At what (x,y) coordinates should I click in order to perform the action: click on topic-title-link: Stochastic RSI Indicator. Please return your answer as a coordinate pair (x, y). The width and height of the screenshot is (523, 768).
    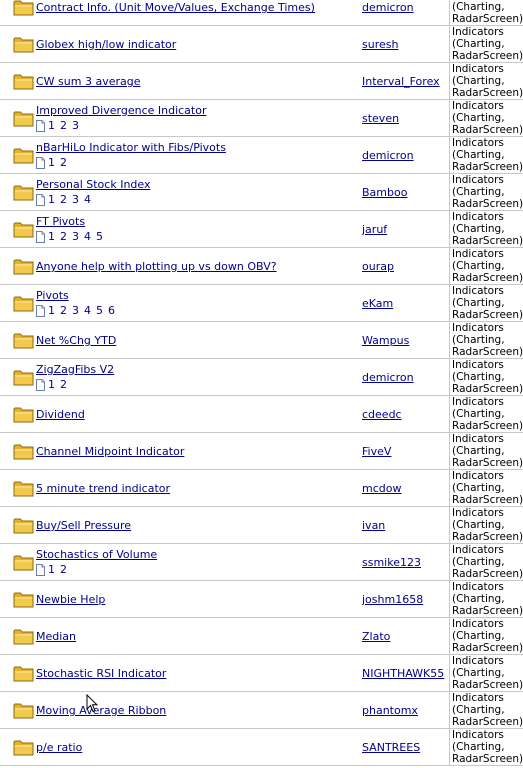
    Looking at the image, I should click on (101, 673).